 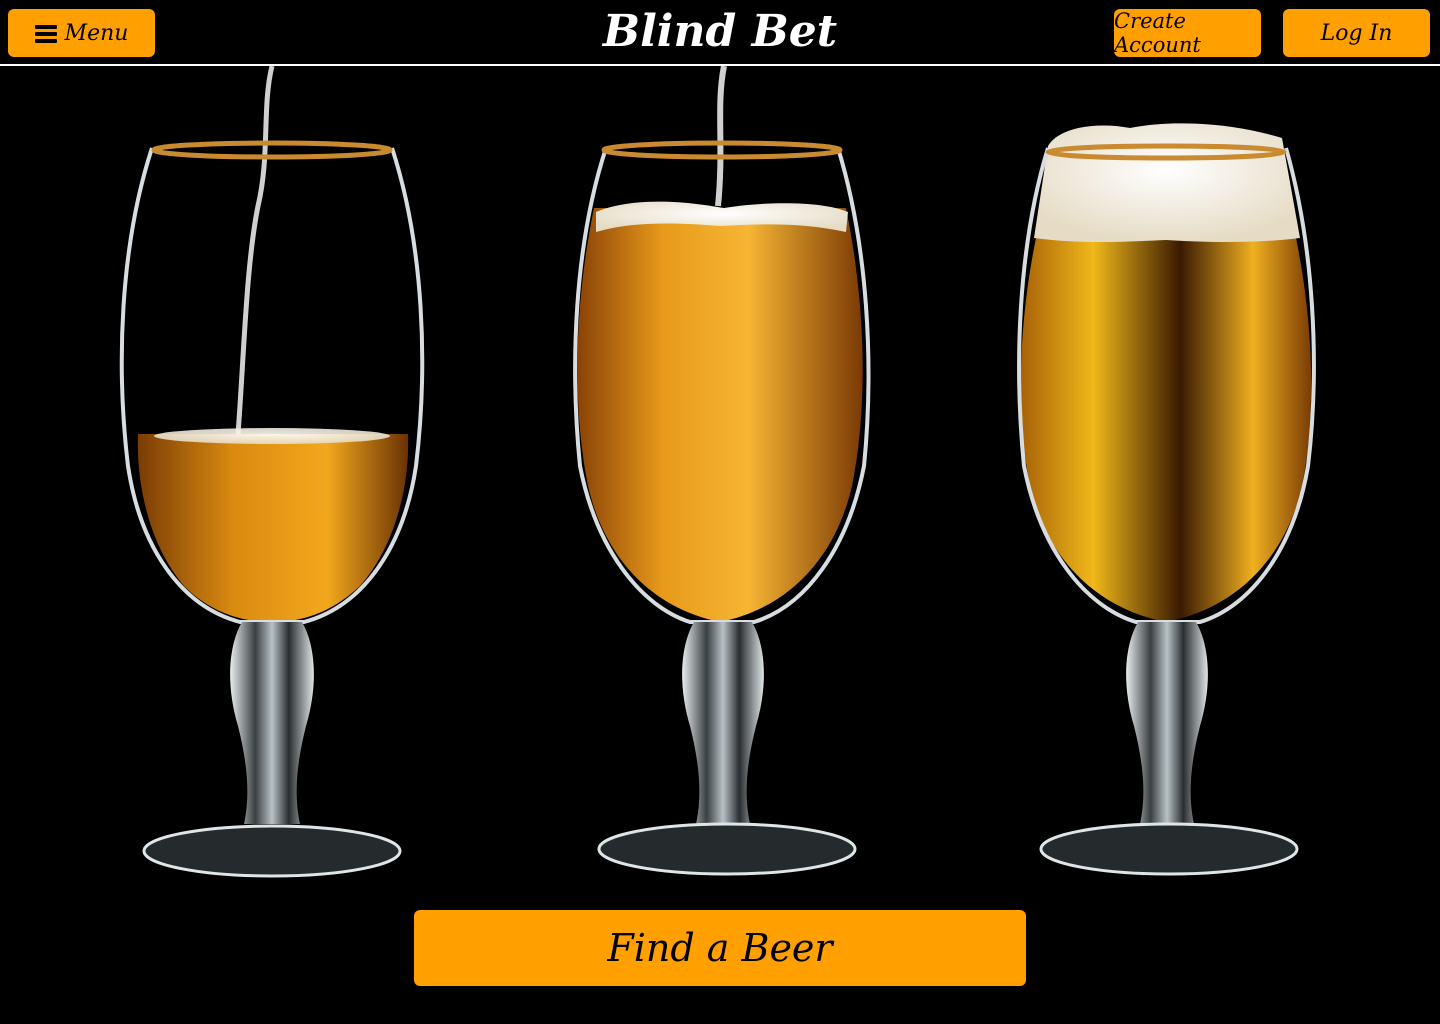 I want to click on find-a-beer-button: Find a Beer, so click(x=720, y=948).